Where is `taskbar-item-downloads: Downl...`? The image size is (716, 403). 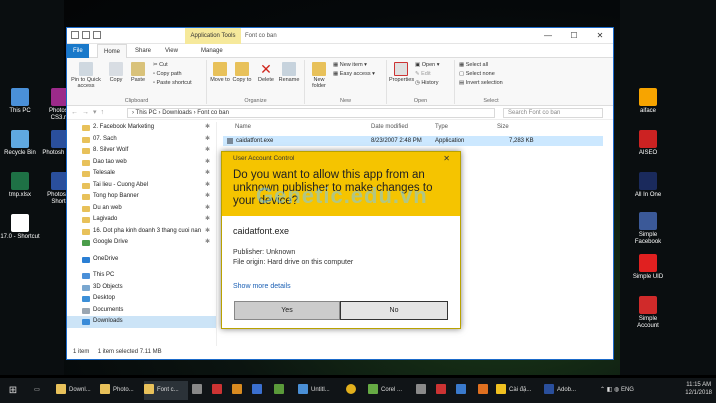
taskbar-item-downloads: Downl... is located at coordinates (78, 390).